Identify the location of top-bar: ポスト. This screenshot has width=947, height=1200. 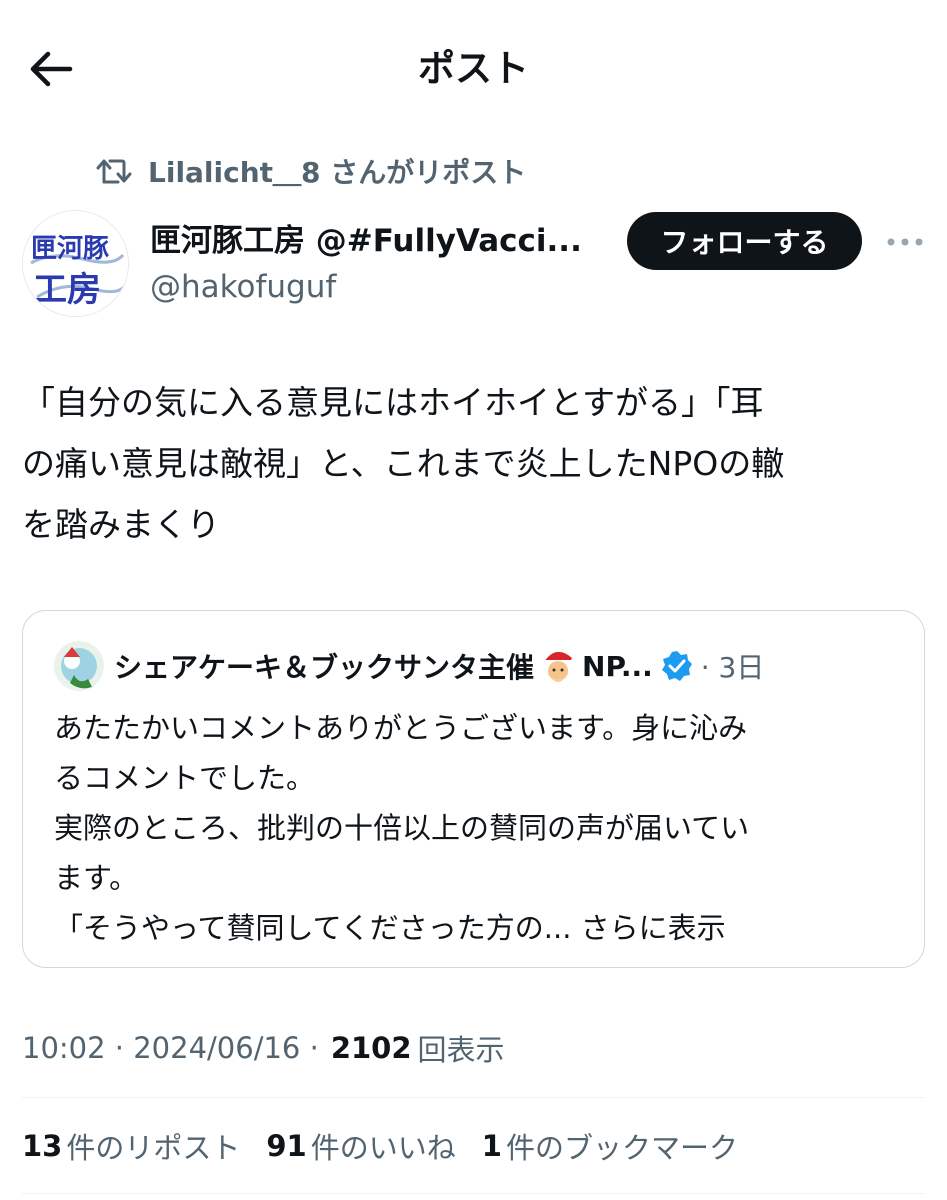
(473, 70).